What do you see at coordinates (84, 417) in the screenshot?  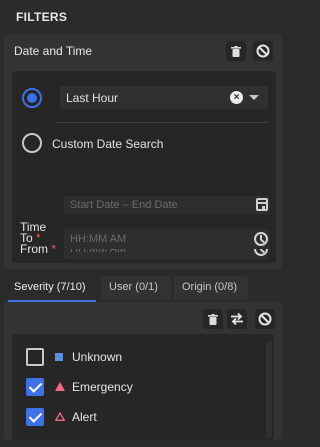 I see `list-item-label: Alert` at bounding box center [84, 417].